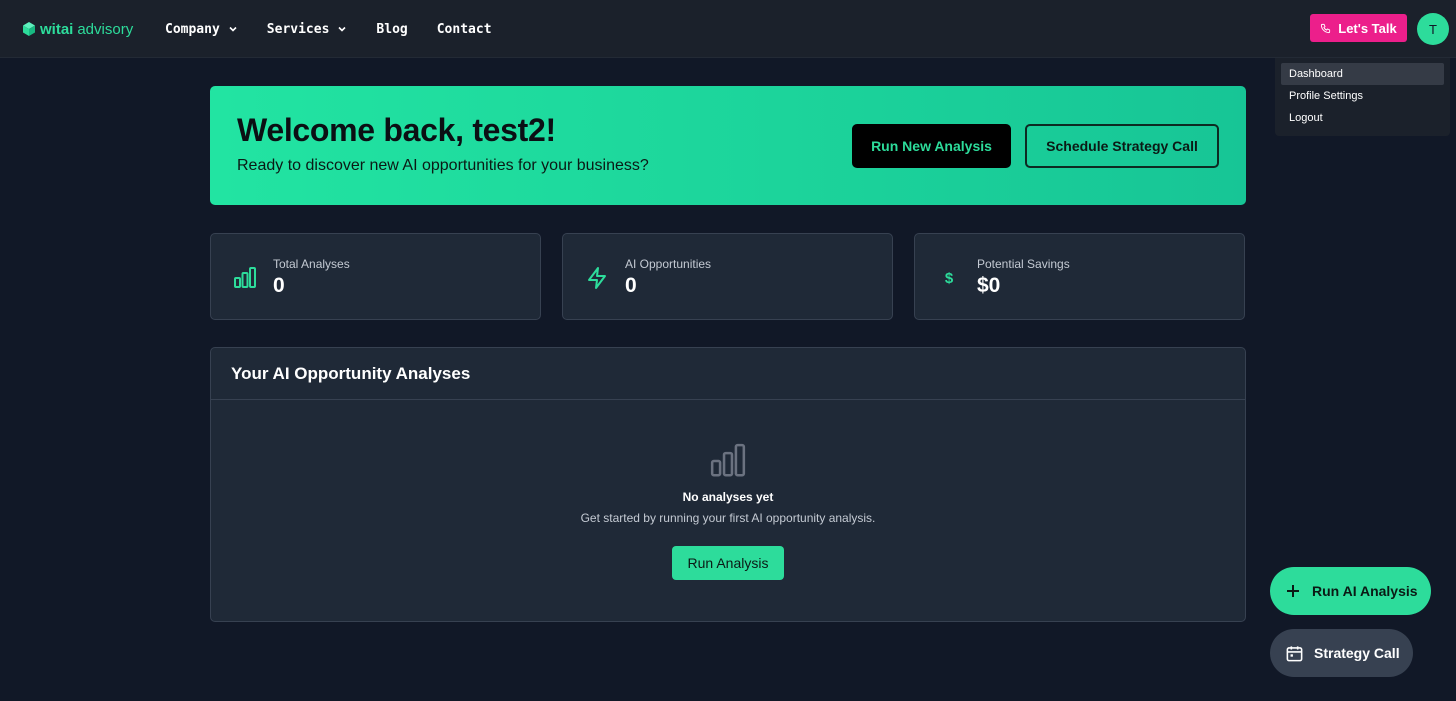 This screenshot has width=1456, height=701. What do you see at coordinates (396, 130) in the screenshot?
I see `welcome-title: Welcome back, test2!` at bounding box center [396, 130].